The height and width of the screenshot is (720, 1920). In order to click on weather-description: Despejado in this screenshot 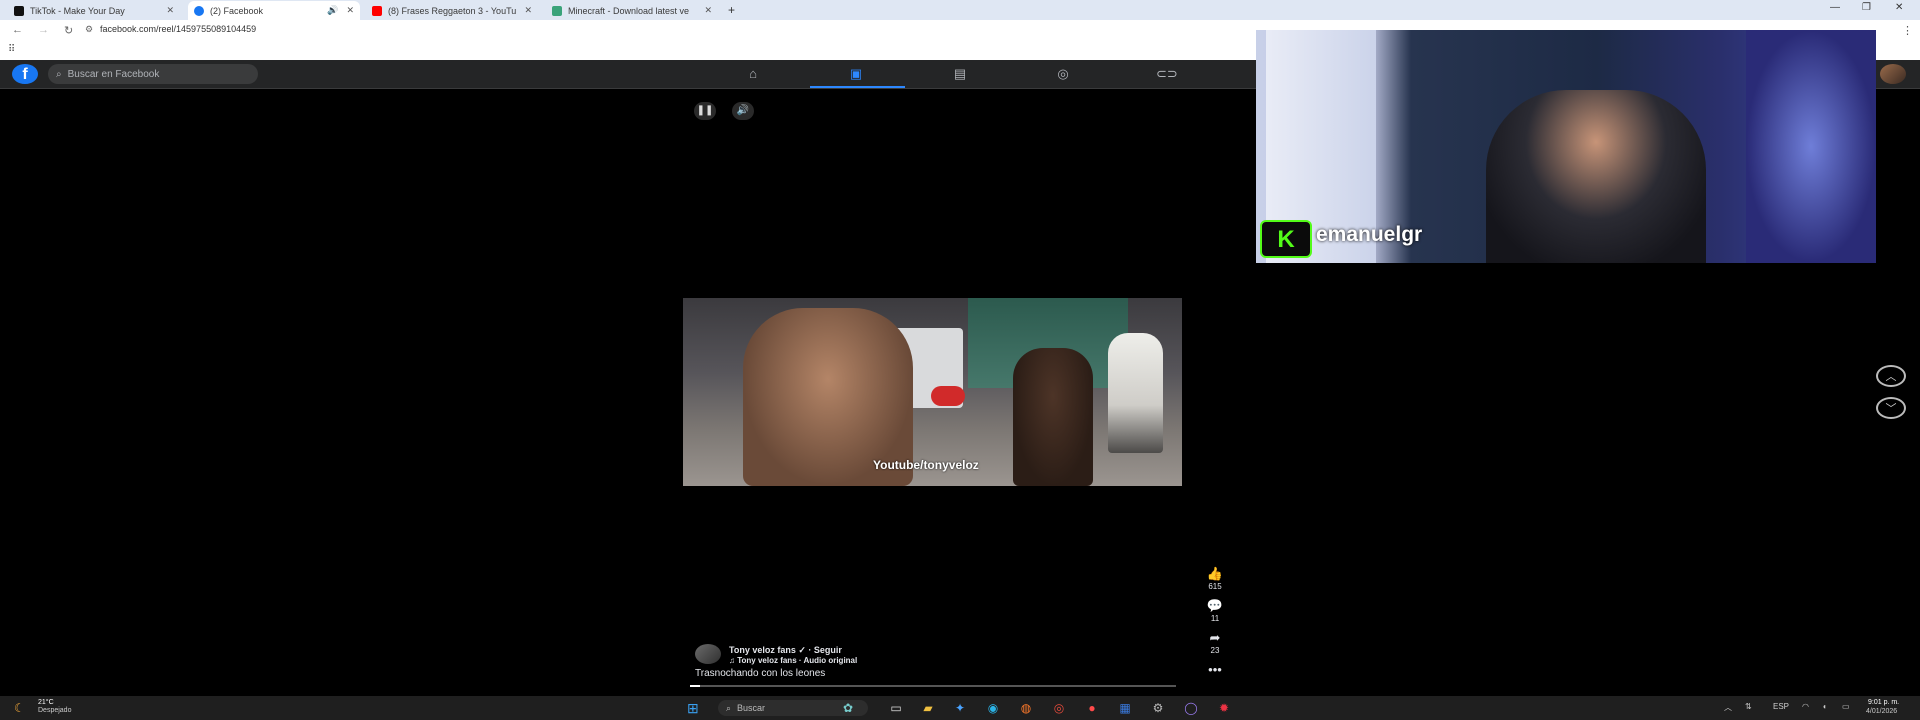, I will do `click(55, 710)`.